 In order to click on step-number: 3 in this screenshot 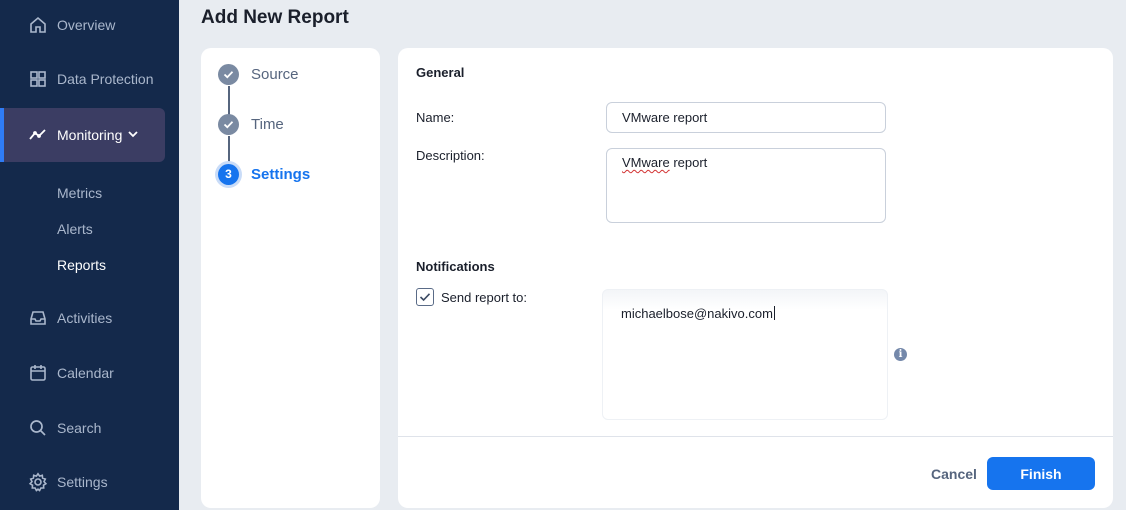, I will do `click(228, 174)`.